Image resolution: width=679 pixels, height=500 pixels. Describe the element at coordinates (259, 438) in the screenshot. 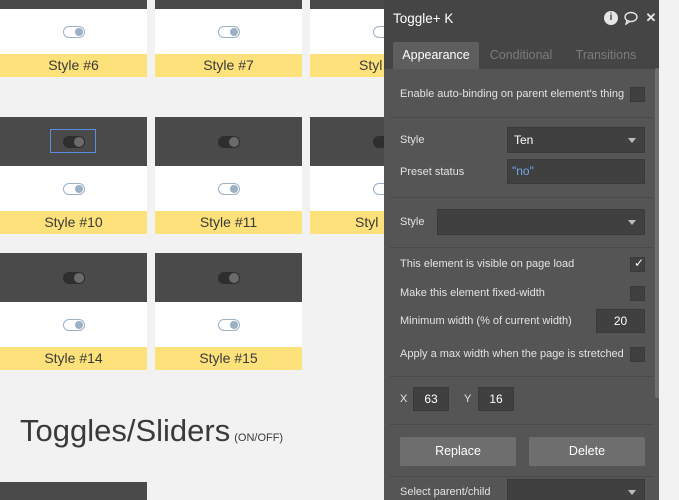

I see `section-subtitle: (ON/OFF)` at that location.